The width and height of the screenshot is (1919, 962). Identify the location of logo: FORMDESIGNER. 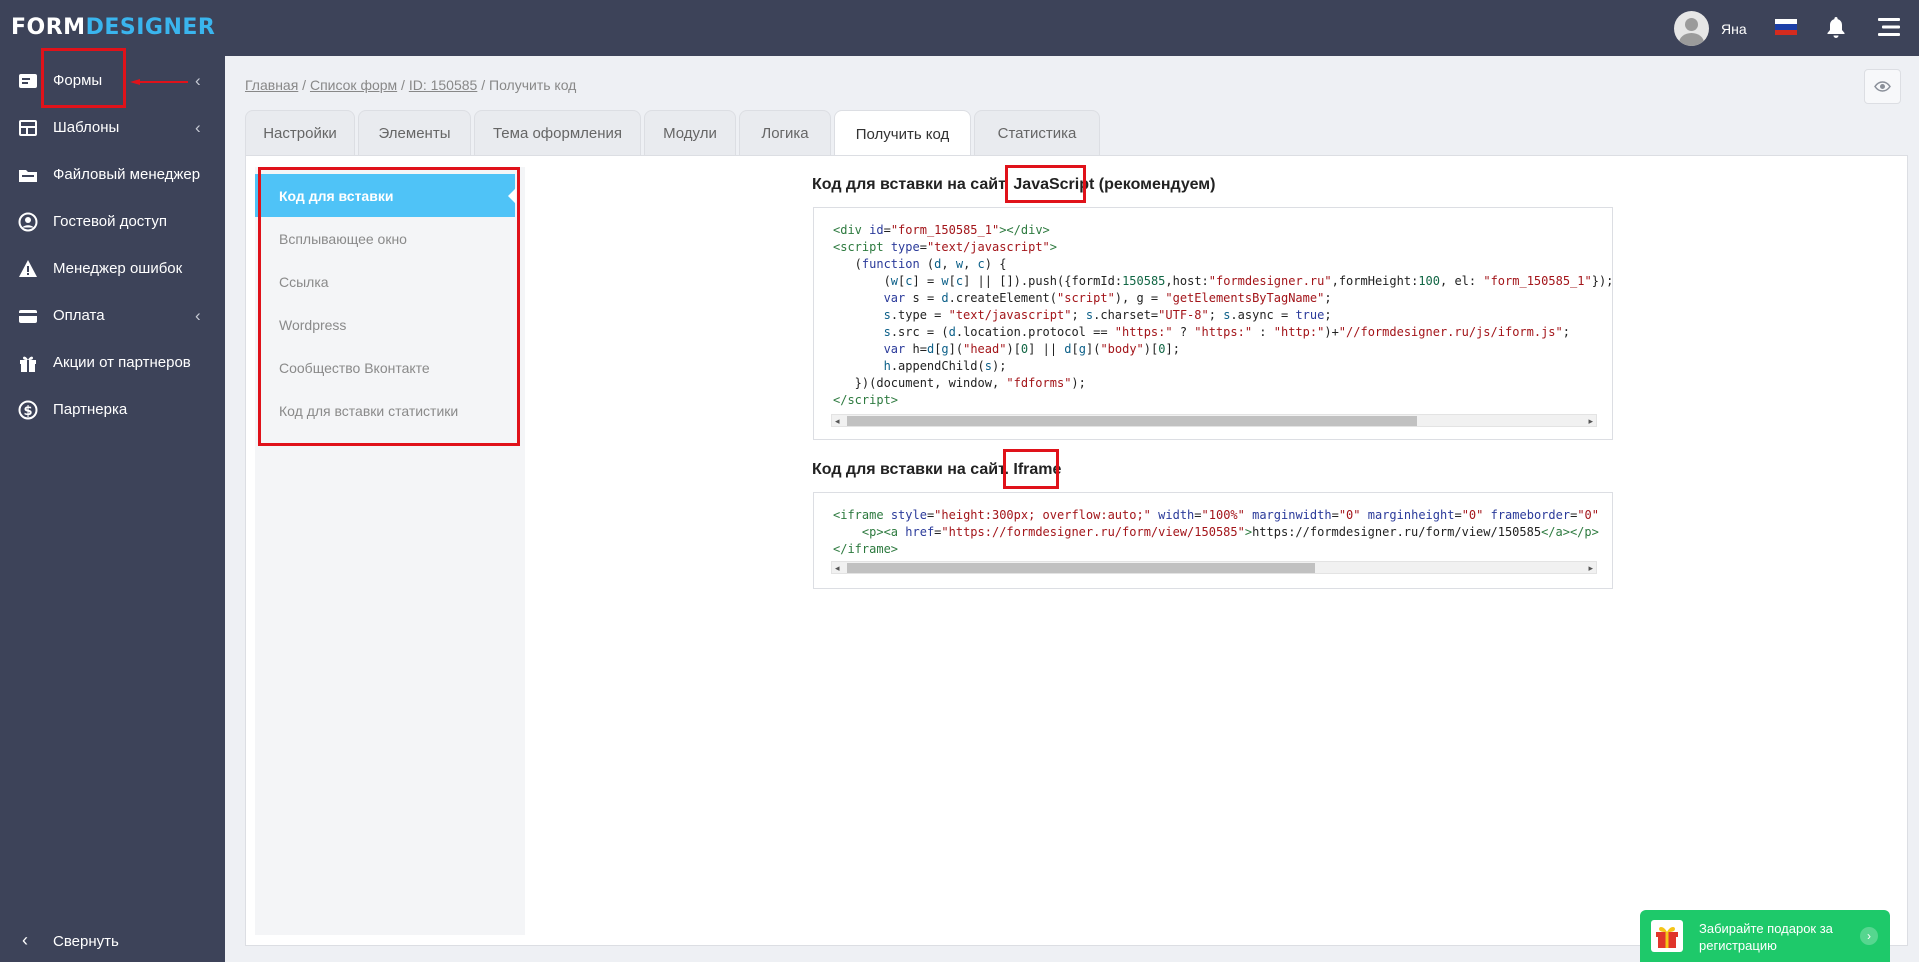
(113, 27).